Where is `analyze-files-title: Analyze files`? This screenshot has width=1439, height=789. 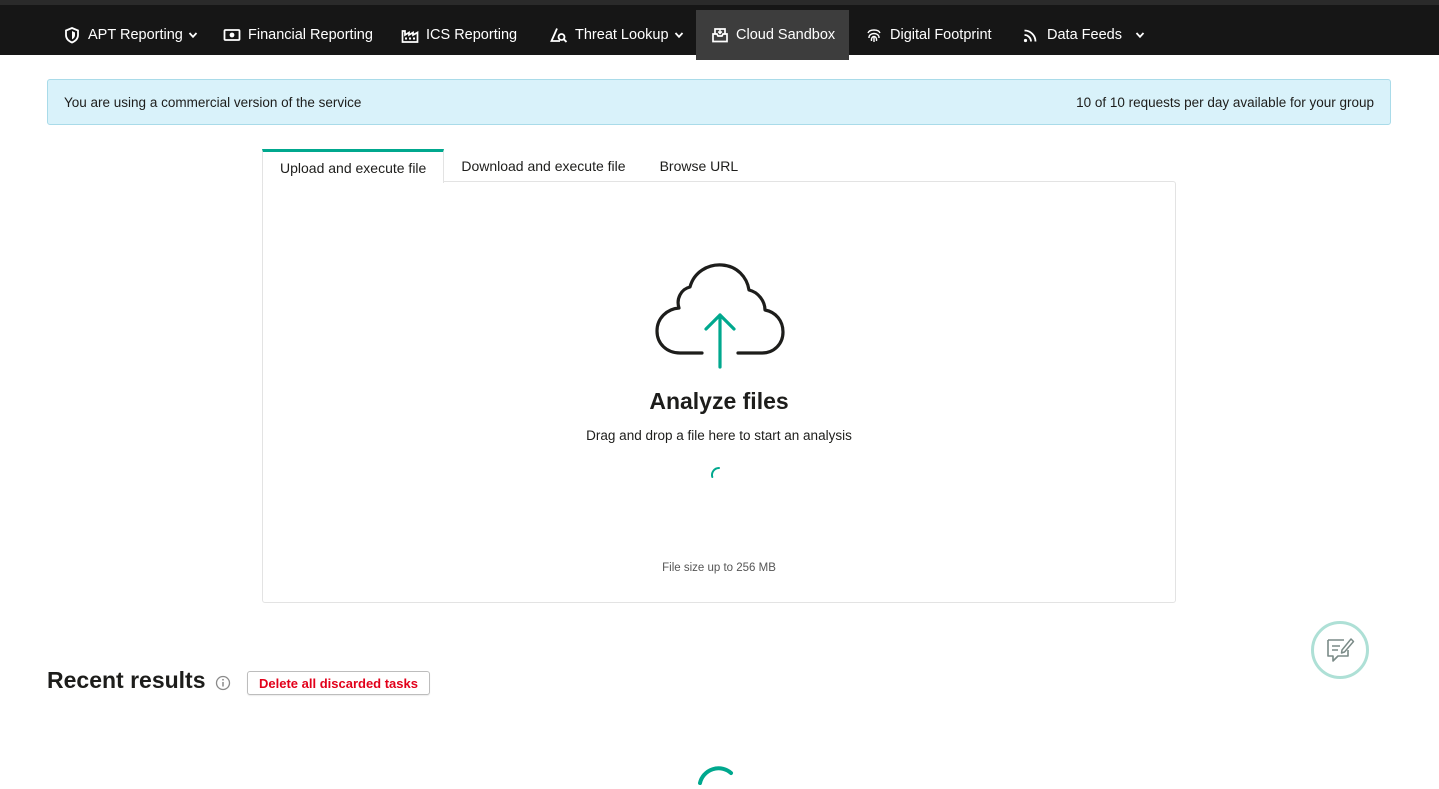
analyze-files-title: Analyze files is located at coordinates (719, 401).